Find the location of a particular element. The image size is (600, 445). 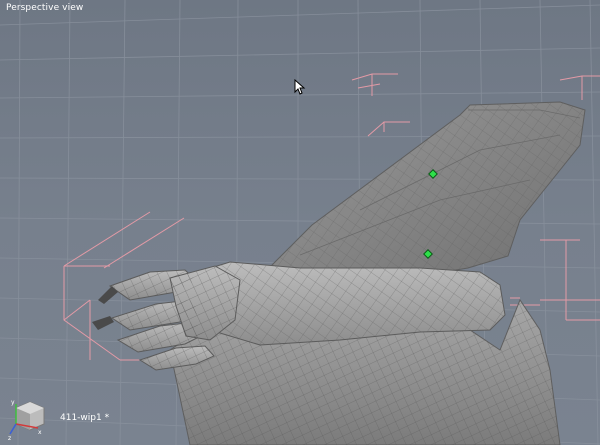

viewport-title: Perspective view is located at coordinates (45, 8).